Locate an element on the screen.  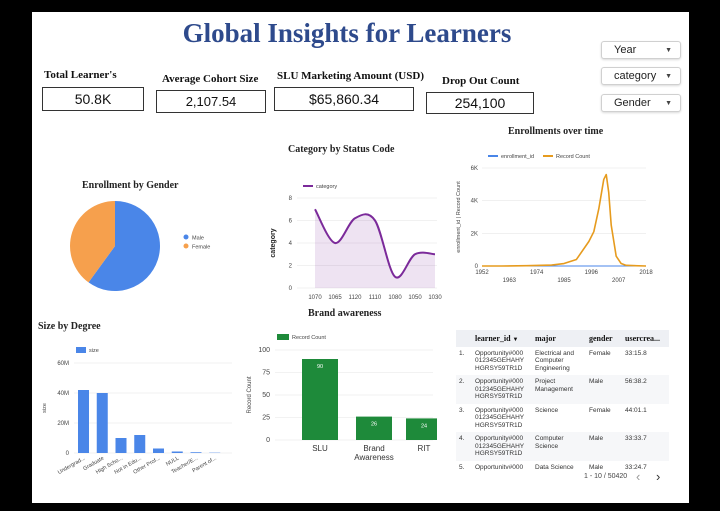
data-label: 90 is located at coordinates (320, 367).